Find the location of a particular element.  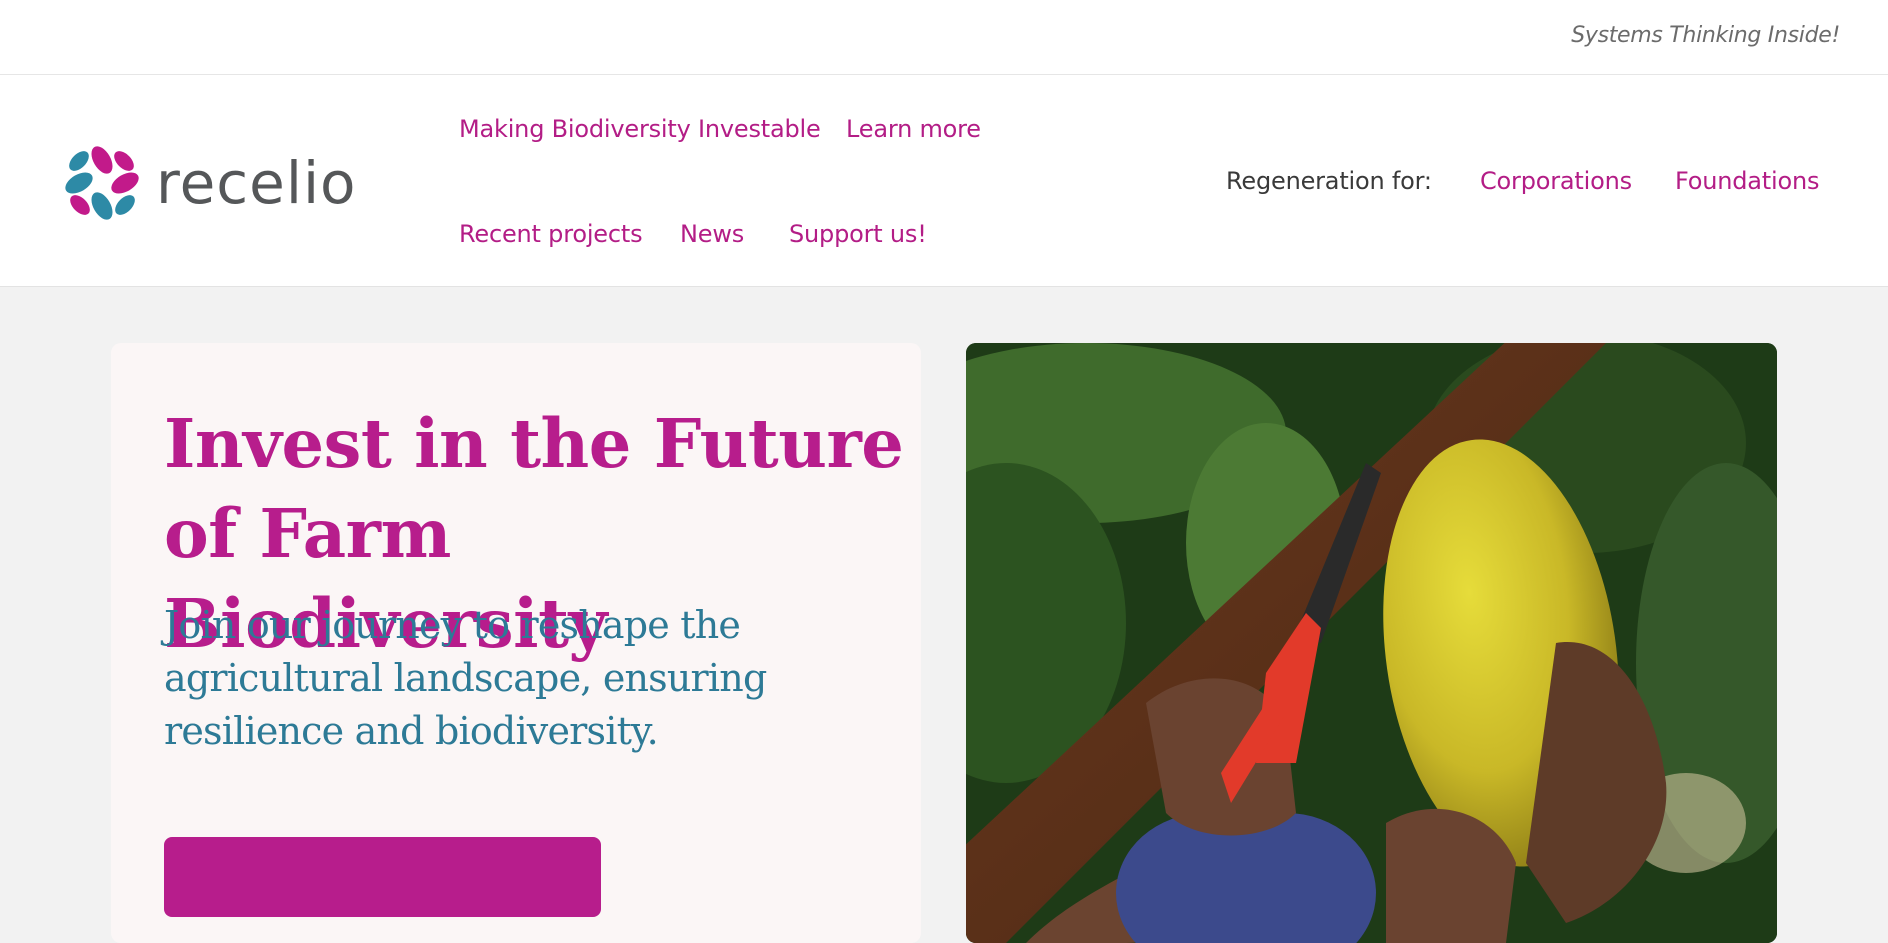

flower-logo-icon is located at coordinates (102, 183).